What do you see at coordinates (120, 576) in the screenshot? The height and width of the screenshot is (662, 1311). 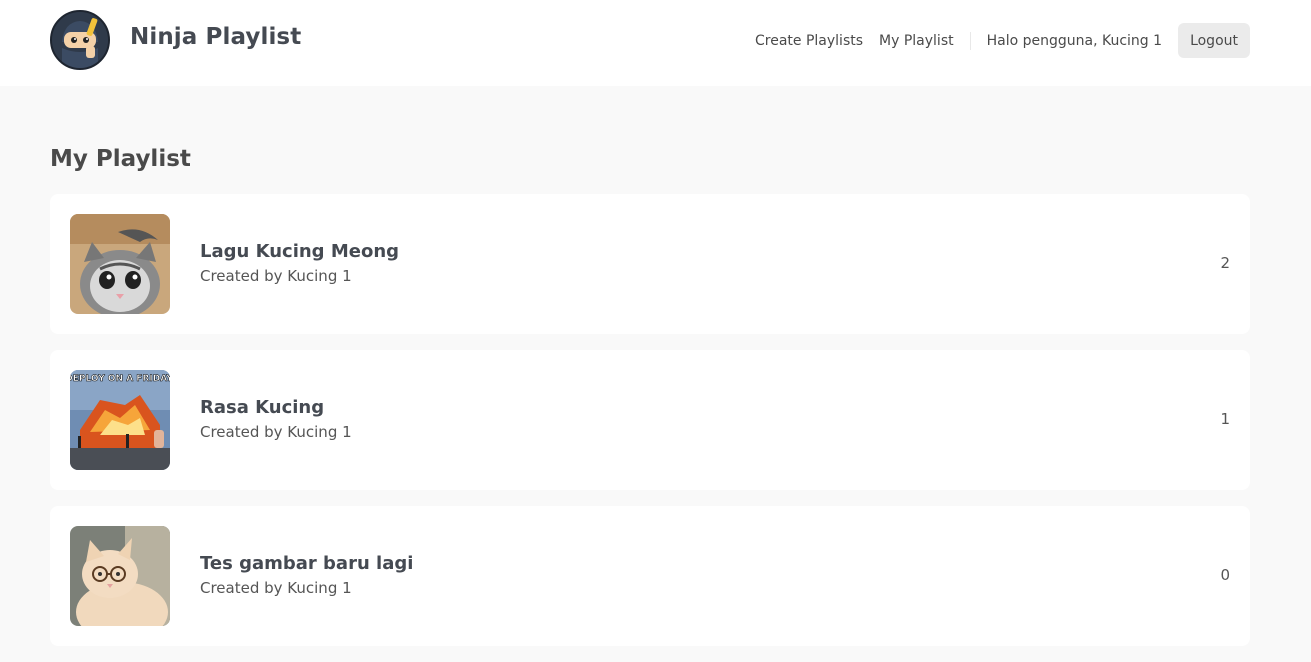 I see `cat-with-glasses-thumbnail` at bounding box center [120, 576].